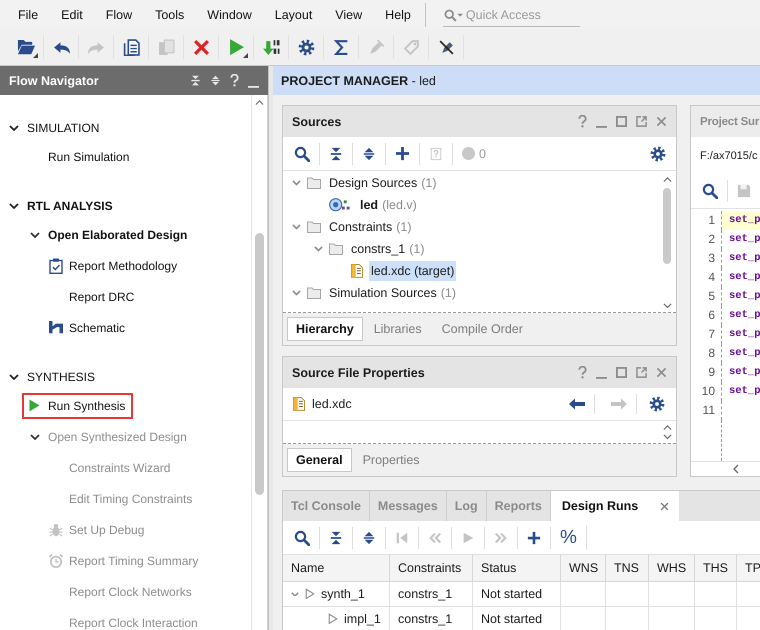 This screenshot has width=760, height=630. Describe the element at coordinates (343, 594) in the screenshot. I see `run-name: synth_1` at that location.